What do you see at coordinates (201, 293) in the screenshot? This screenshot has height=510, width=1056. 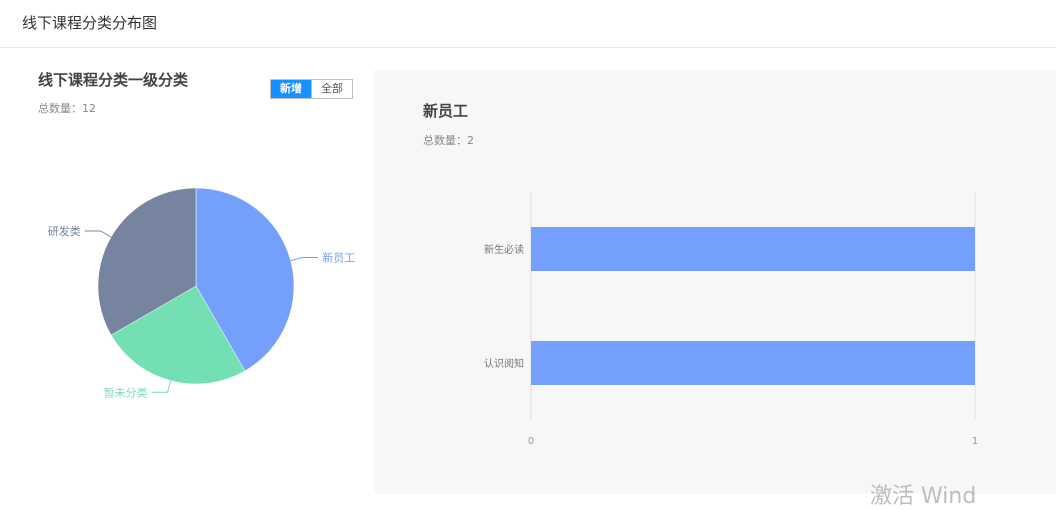 I see `category-pie-chart: 新员工暂未分类 研发类` at bounding box center [201, 293].